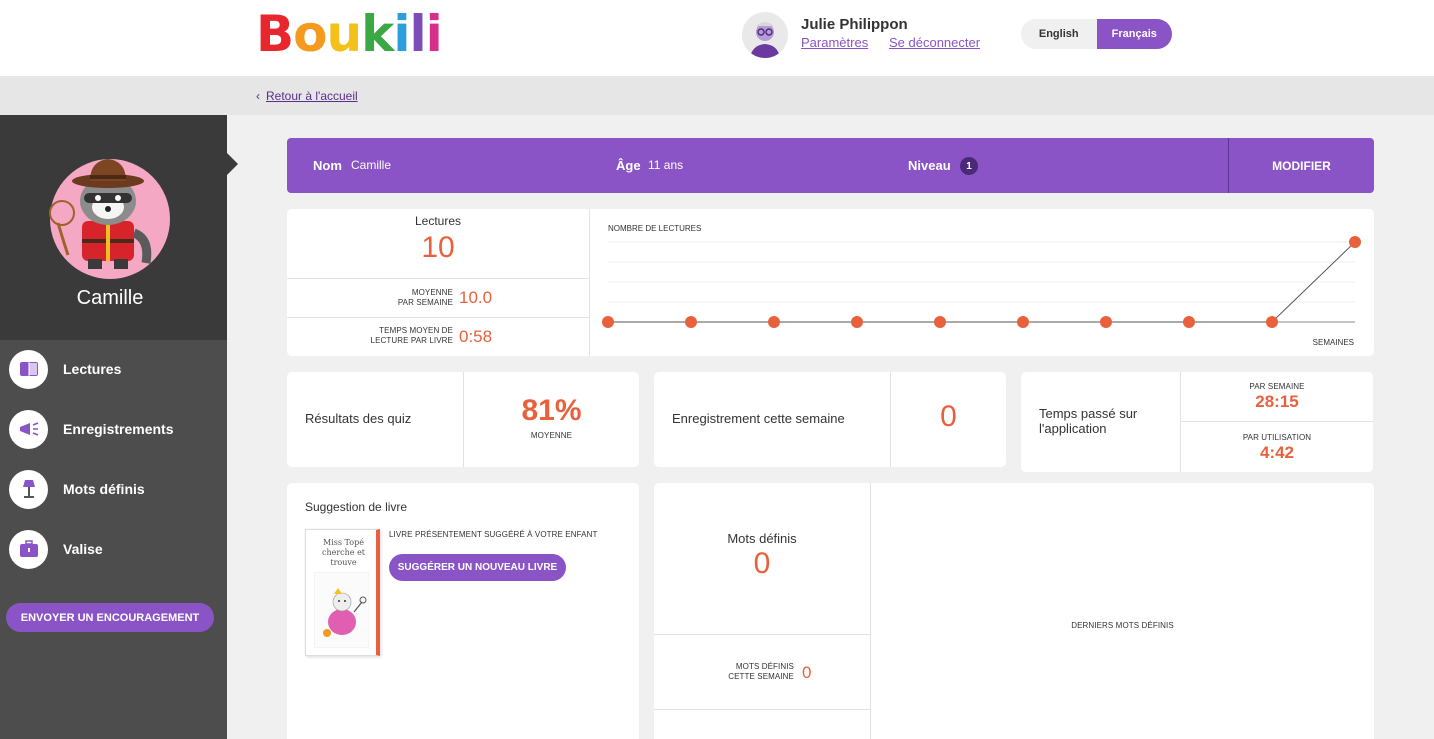 The image size is (1434, 739). What do you see at coordinates (762, 538) in the screenshot?
I see `words-title: Mots définis` at bounding box center [762, 538].